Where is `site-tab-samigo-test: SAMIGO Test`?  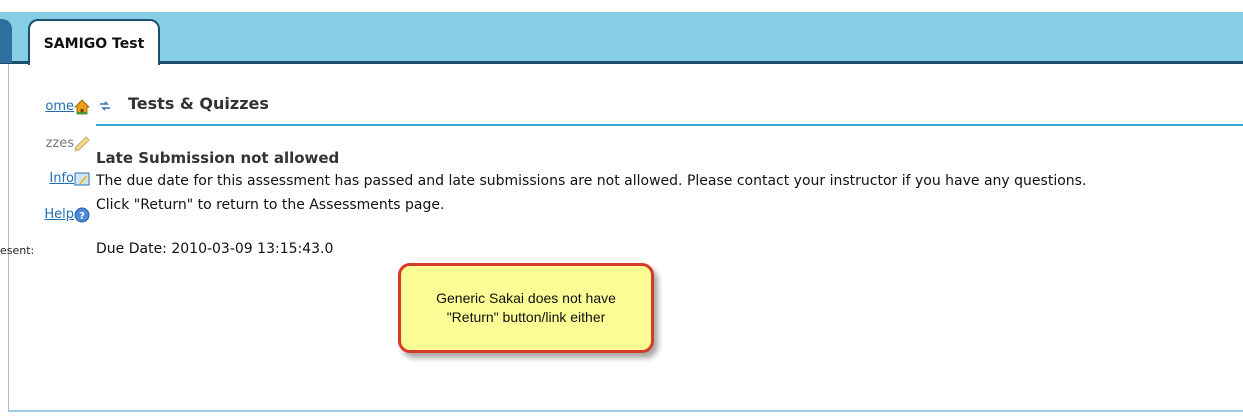
site-tab-samigo-test: SAMIGO Test is located at coordinates (94, 42).